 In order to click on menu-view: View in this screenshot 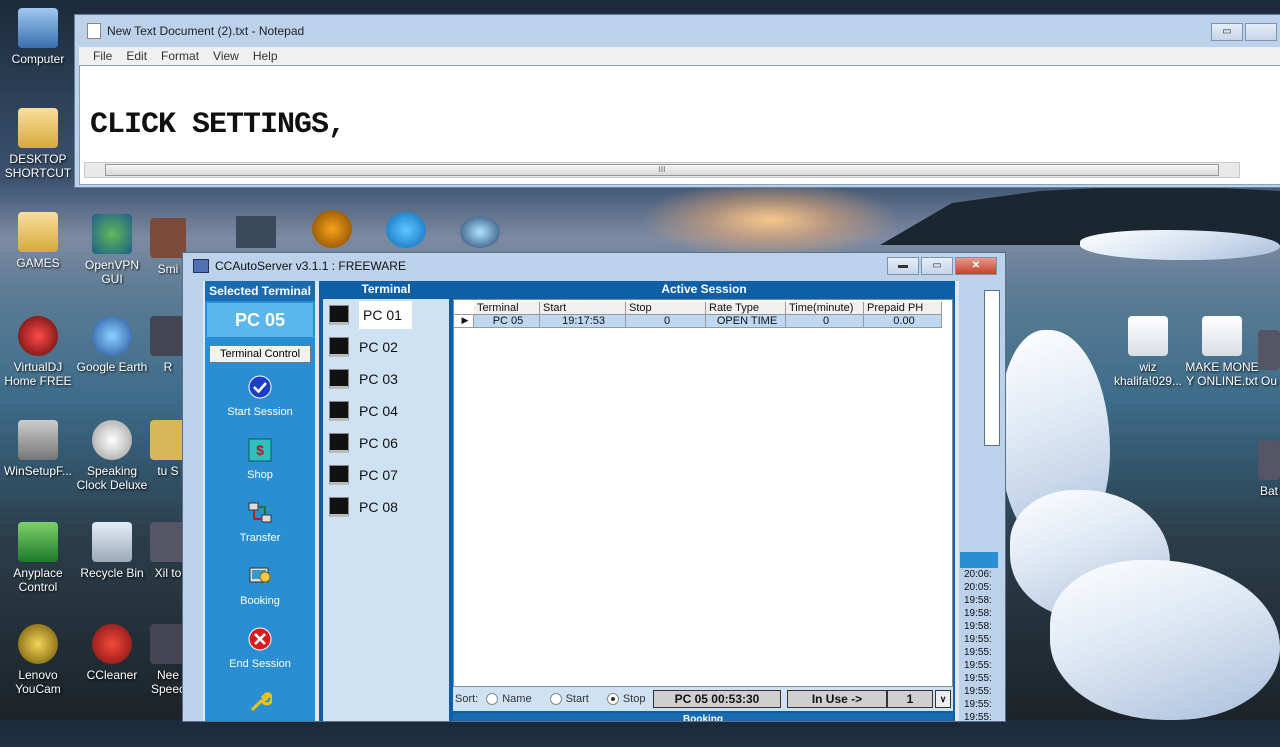, I will do `click(226, 56)`.